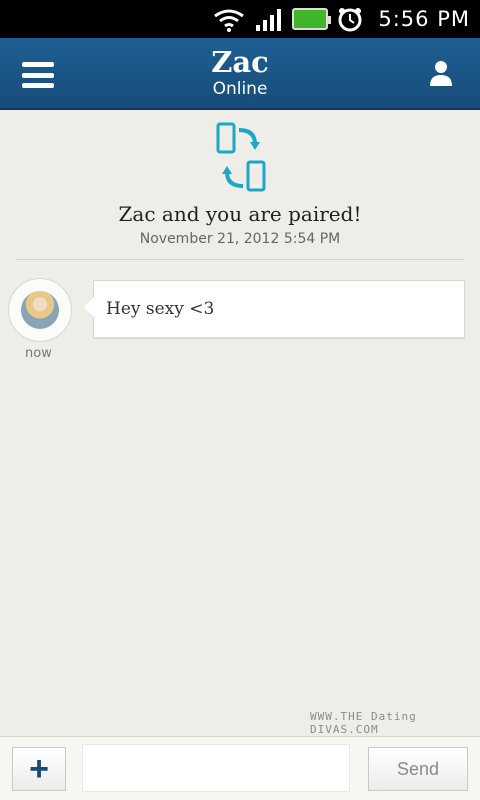 This screenshot has height=800, width=480. I want to click on alarm-icon, so click(350, 20).